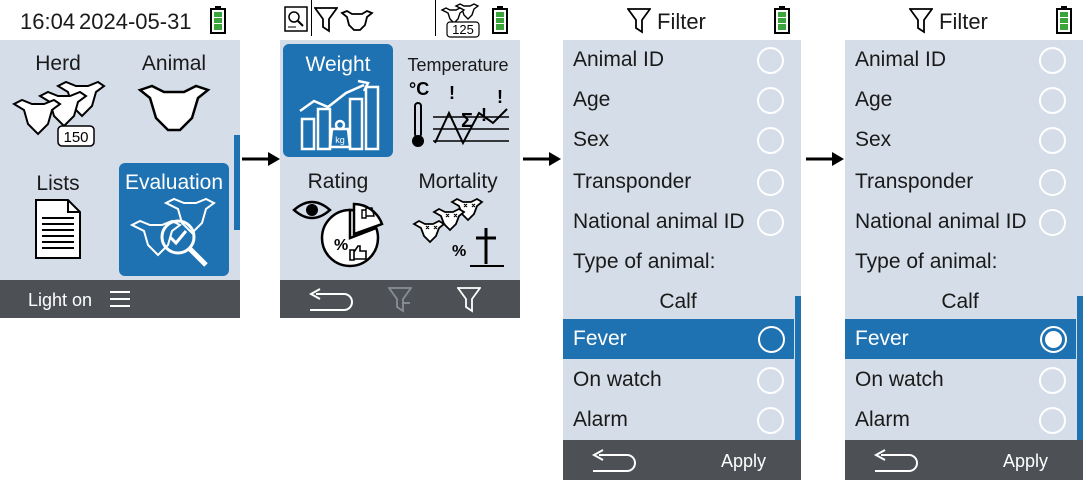 This screenshot has height=480, width=1085. Describe the element at coordinates (874, 99) in the screenshot. I see `option-label: Age` at that location.